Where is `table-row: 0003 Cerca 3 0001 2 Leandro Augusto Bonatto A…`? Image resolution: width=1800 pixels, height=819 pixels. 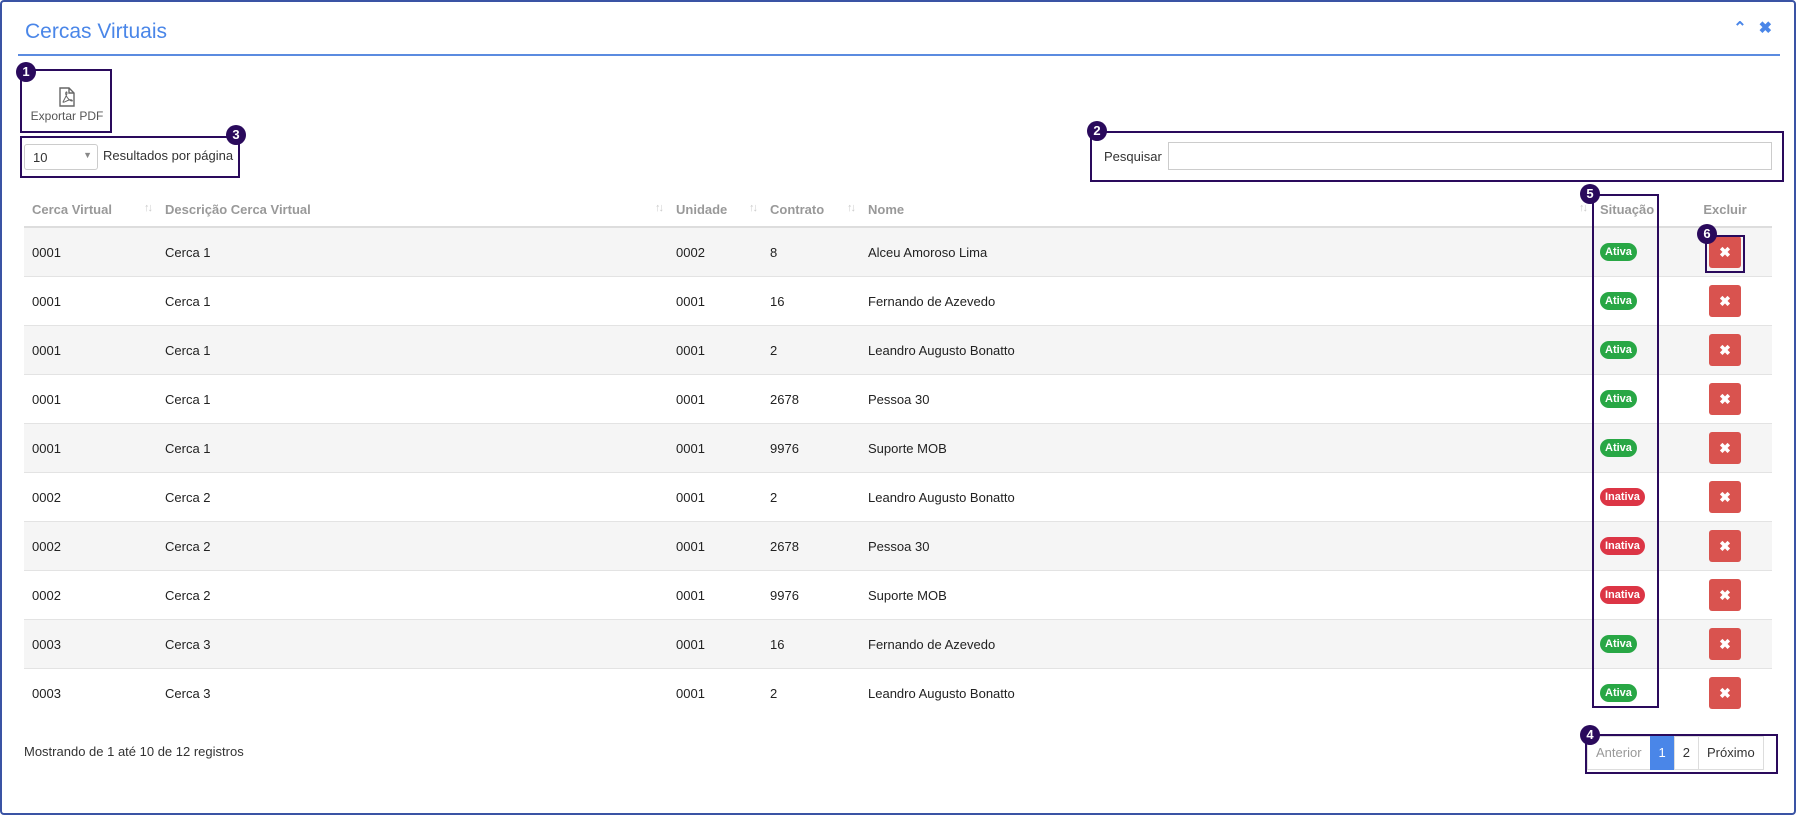
table-row: 0003 Cerca 3 0001 2 Leandro Augusto Bonatto A… is located at coordinates (898, 692).